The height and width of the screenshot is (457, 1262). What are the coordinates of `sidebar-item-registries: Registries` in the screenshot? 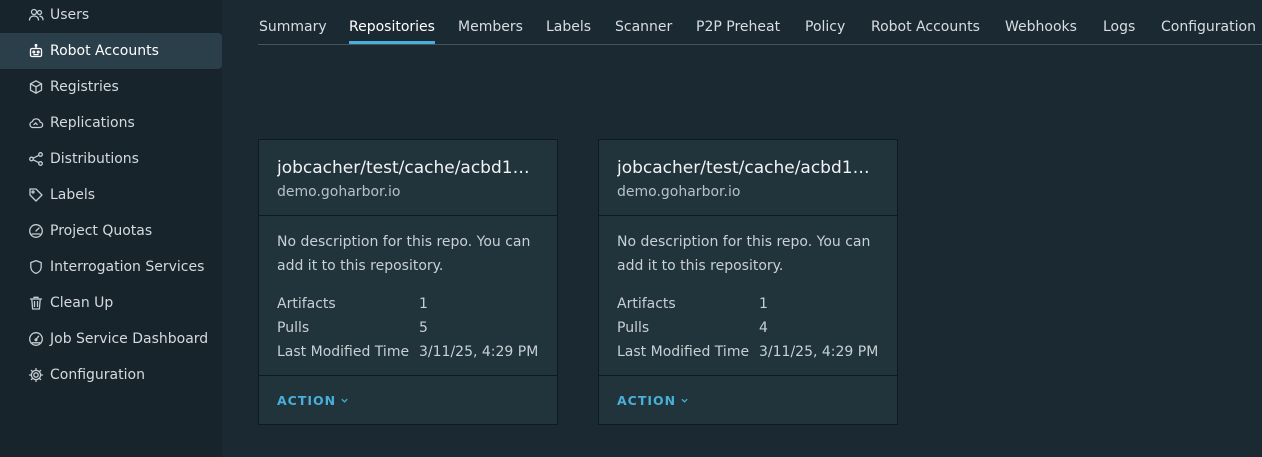 It's located at (111, 87).